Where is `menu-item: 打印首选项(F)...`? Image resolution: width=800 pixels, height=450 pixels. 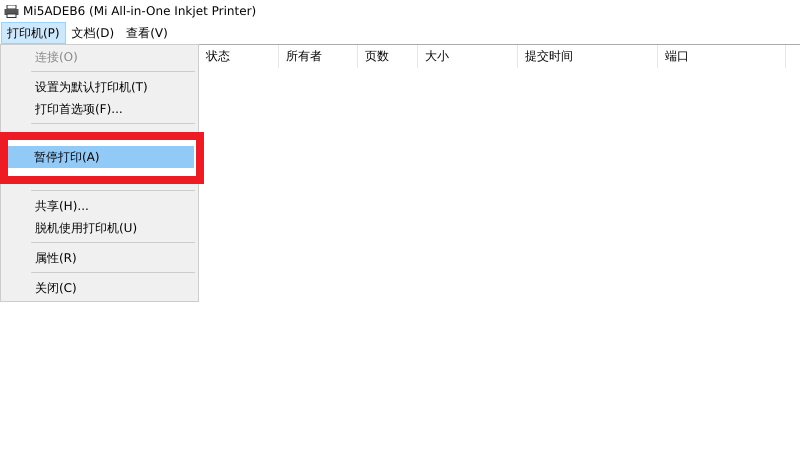
menu-item: 打印首选项(F)... is located at coordinates (99, 109).